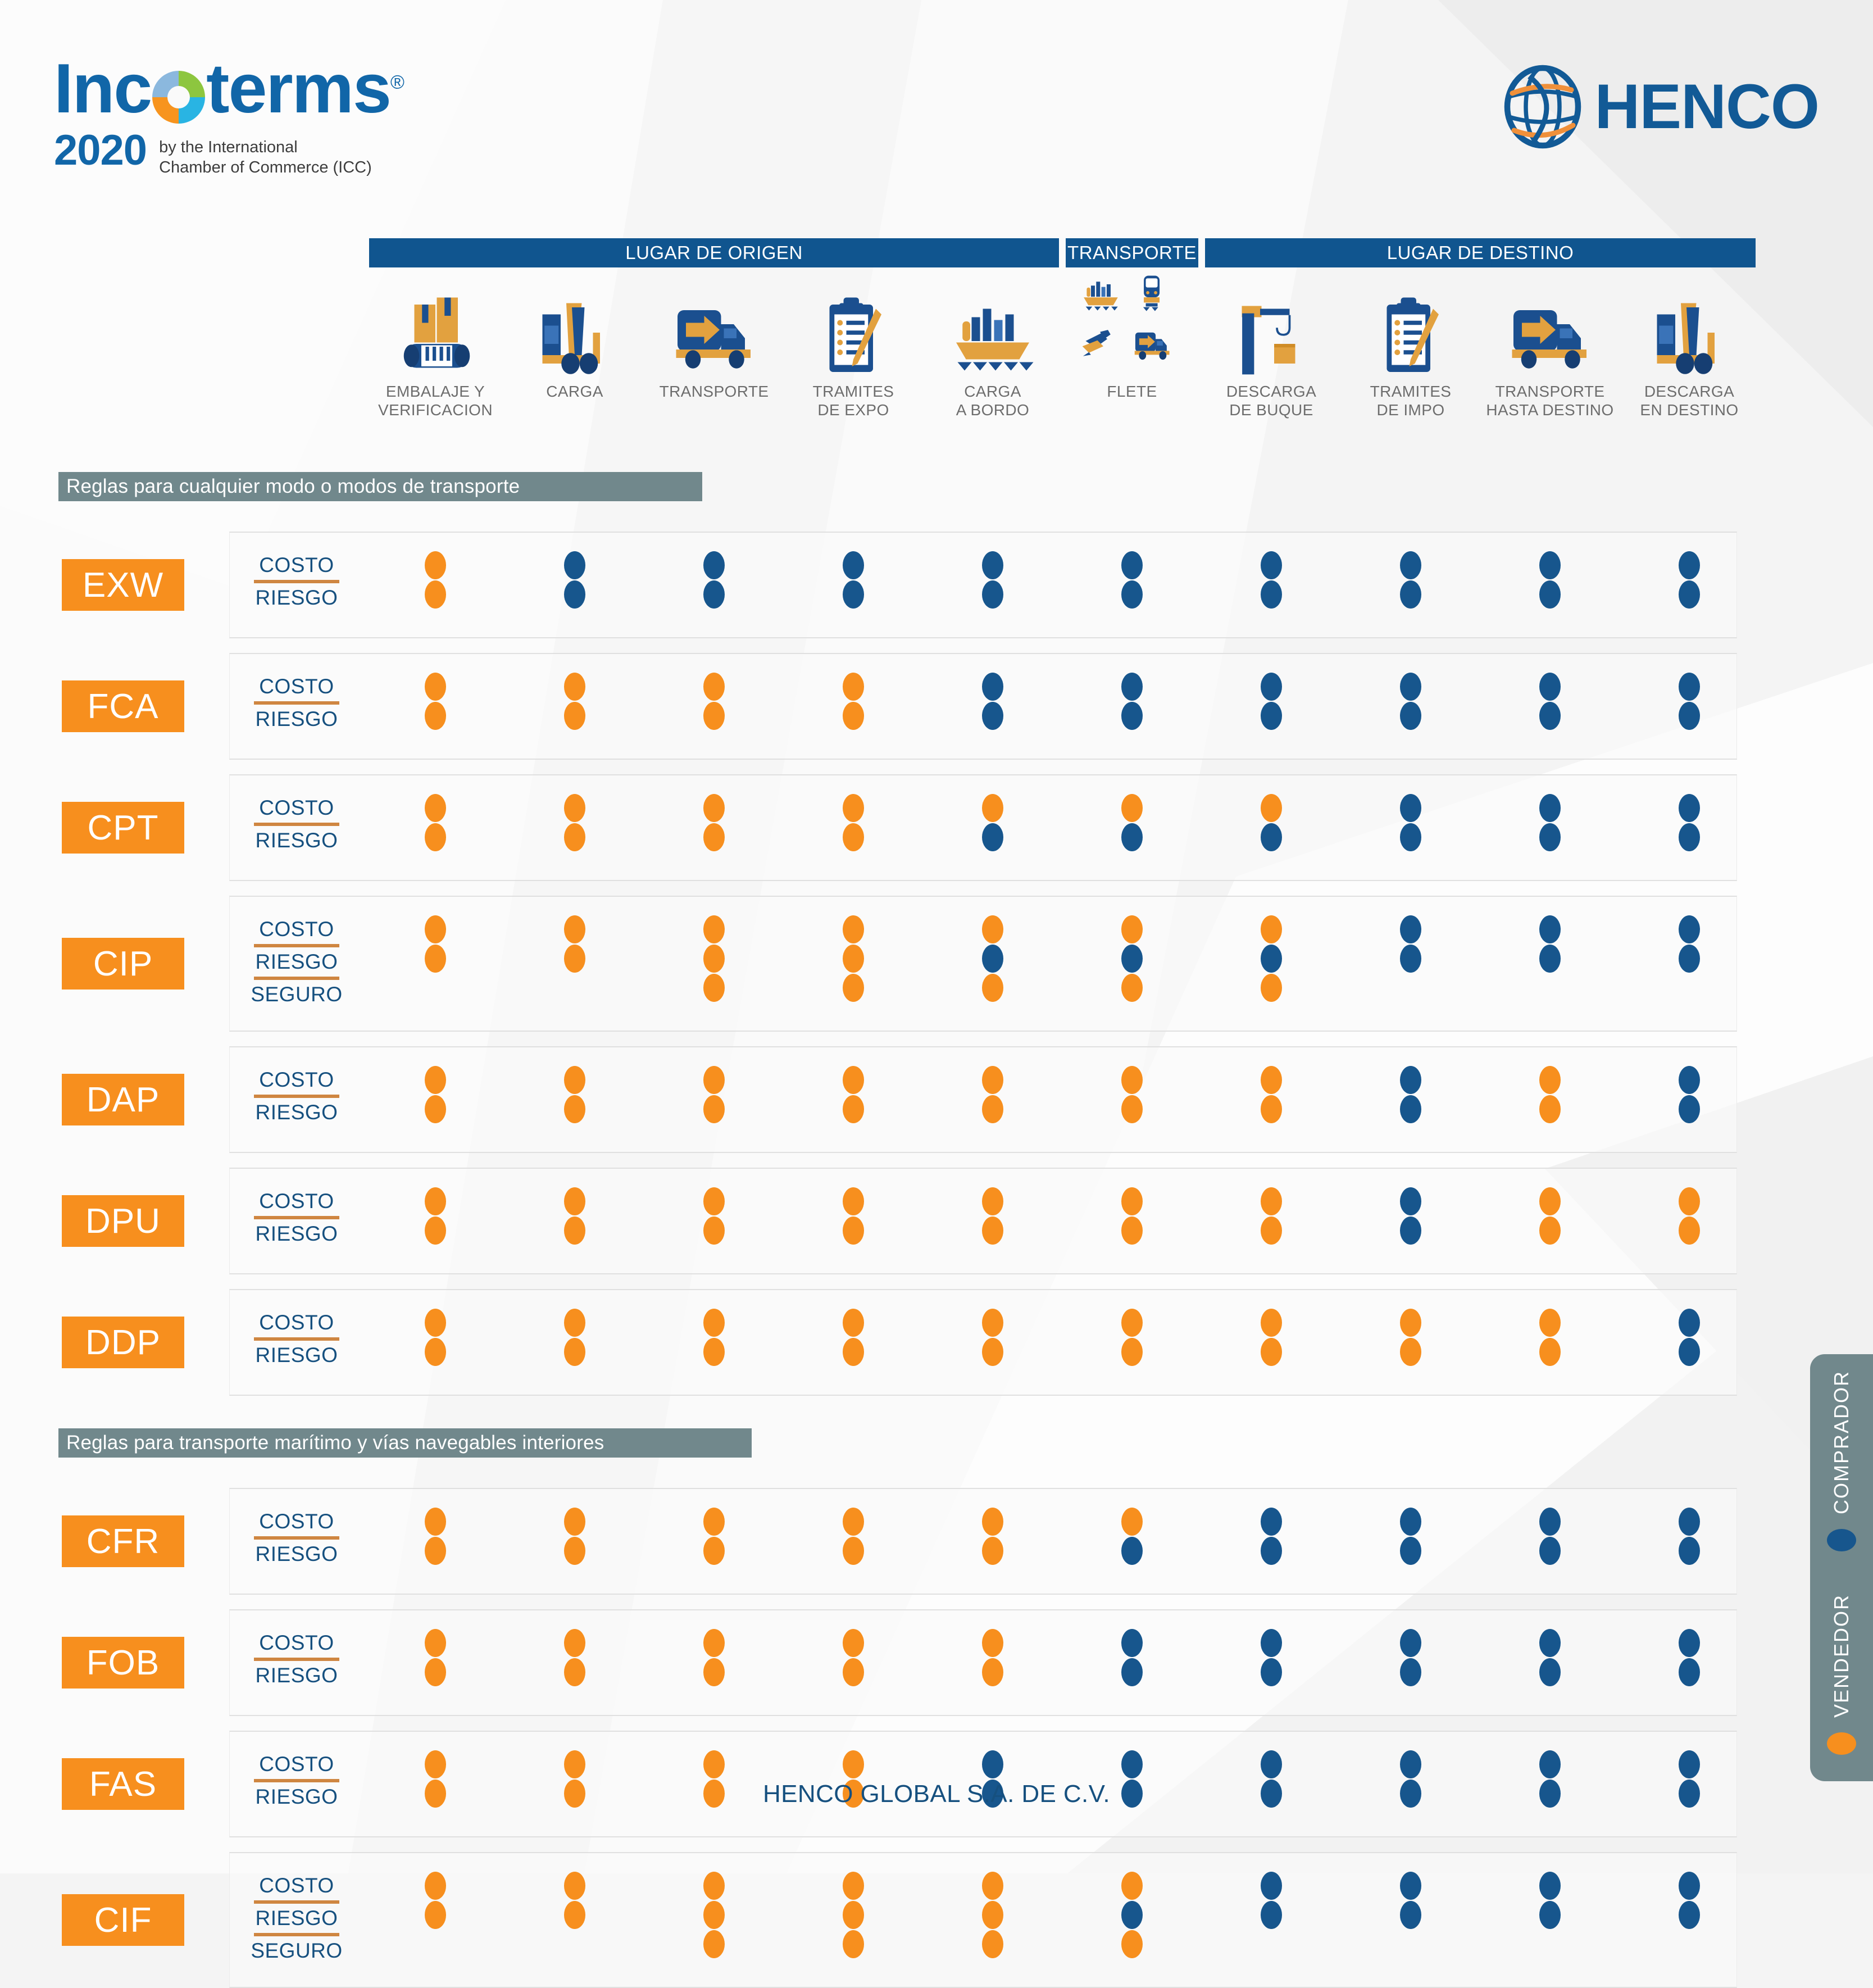  Describe the element at coordinates (1271, 329) in the screenshot. I see `crane-icon` at that location.